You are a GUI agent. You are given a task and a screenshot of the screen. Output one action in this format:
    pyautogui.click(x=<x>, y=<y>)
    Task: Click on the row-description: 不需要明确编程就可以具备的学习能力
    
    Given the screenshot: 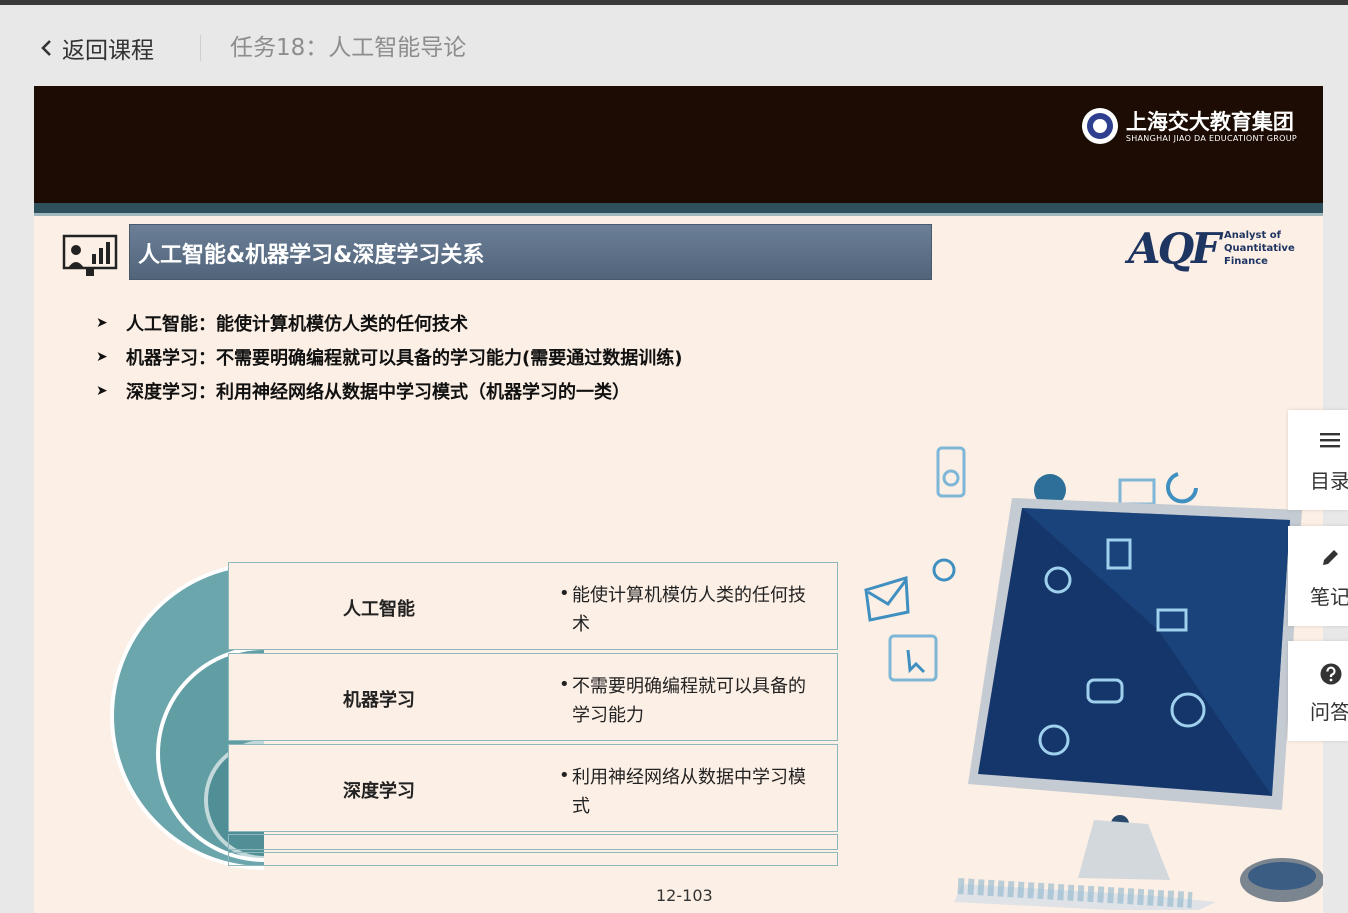 What is the action you would take?
    pyautogui.click(x=689, y=701)
    